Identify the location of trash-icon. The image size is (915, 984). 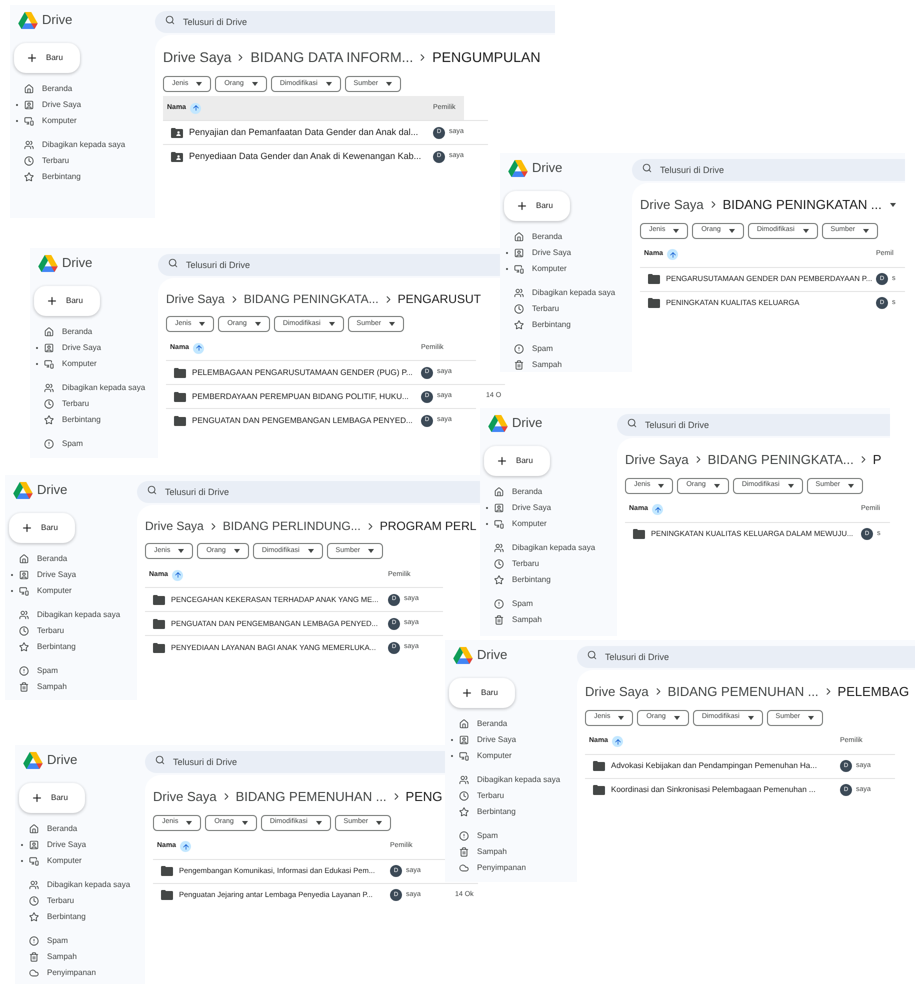
(34, 957).